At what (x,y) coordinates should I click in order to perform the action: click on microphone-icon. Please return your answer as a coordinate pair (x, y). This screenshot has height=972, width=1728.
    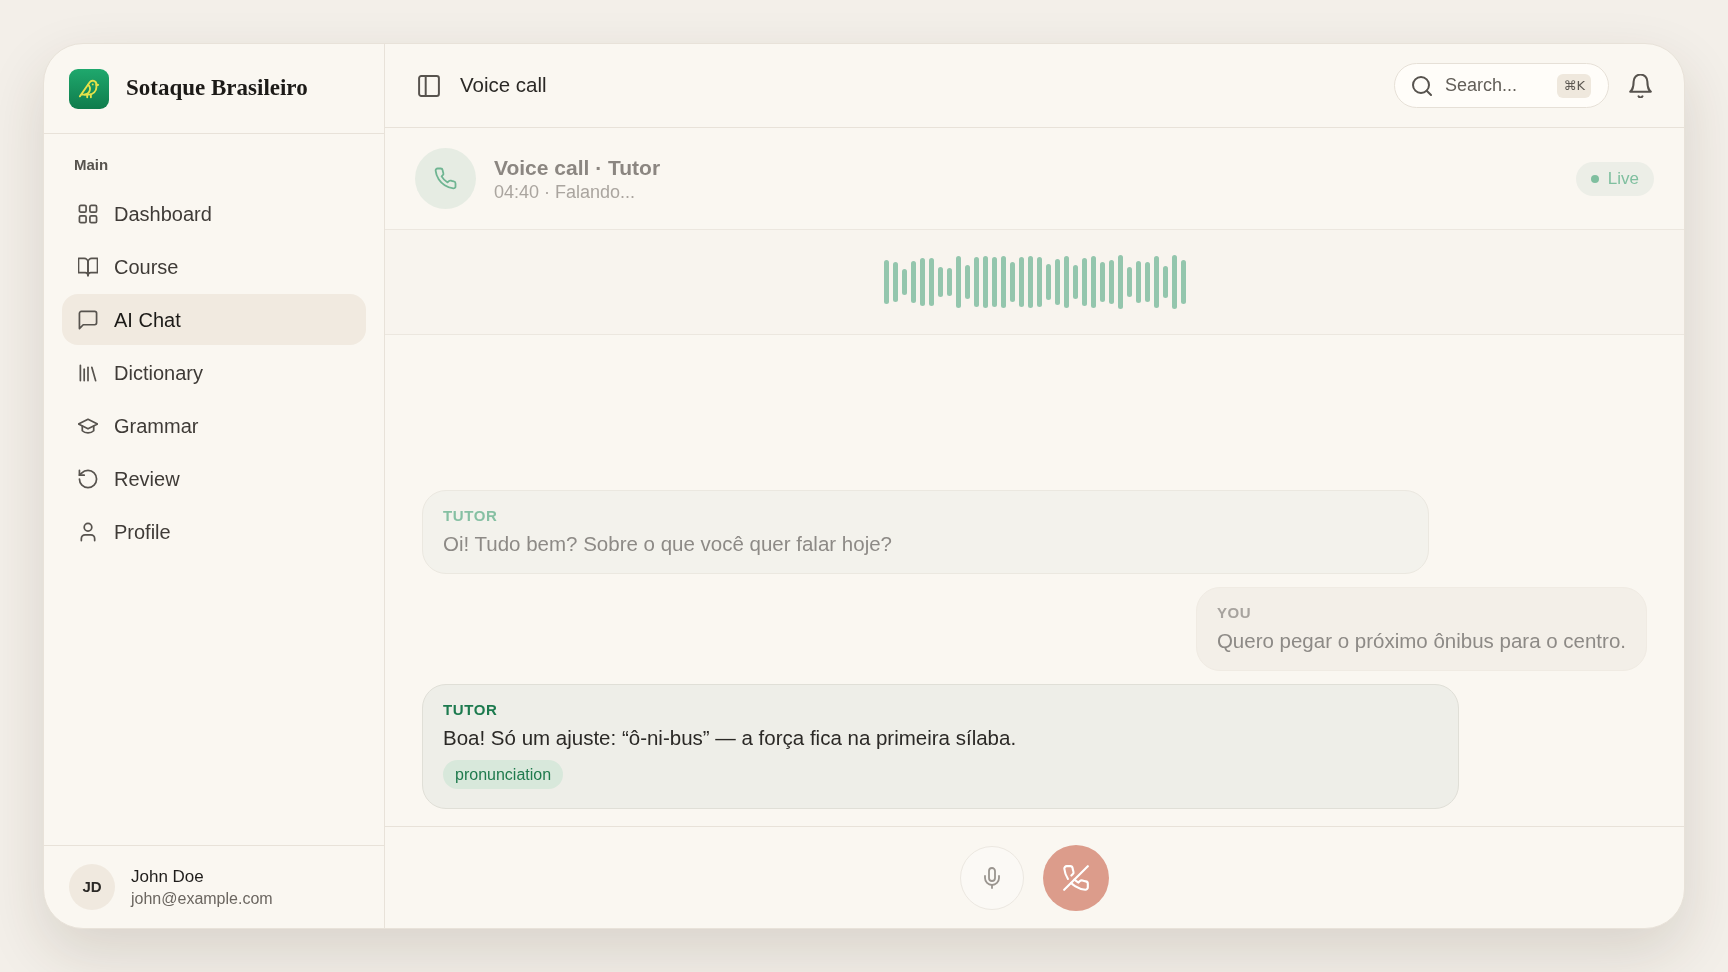
    Looking at the image, I should click on (992, 877).